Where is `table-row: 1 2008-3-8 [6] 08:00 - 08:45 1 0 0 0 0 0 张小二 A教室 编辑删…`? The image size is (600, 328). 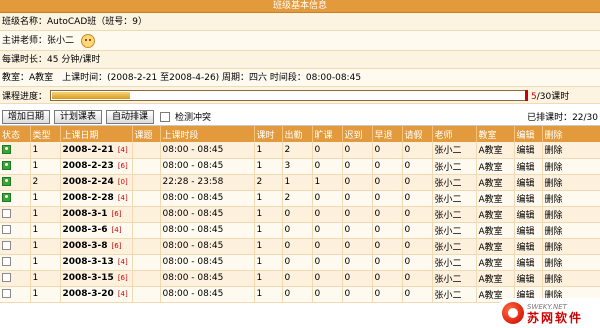 table-row: 1 2008-3-8 [6] 08:00 - 08:45 1 0 0 0 0 0 张小二 A教室 编辑删… is located at coordinates (300, 246).